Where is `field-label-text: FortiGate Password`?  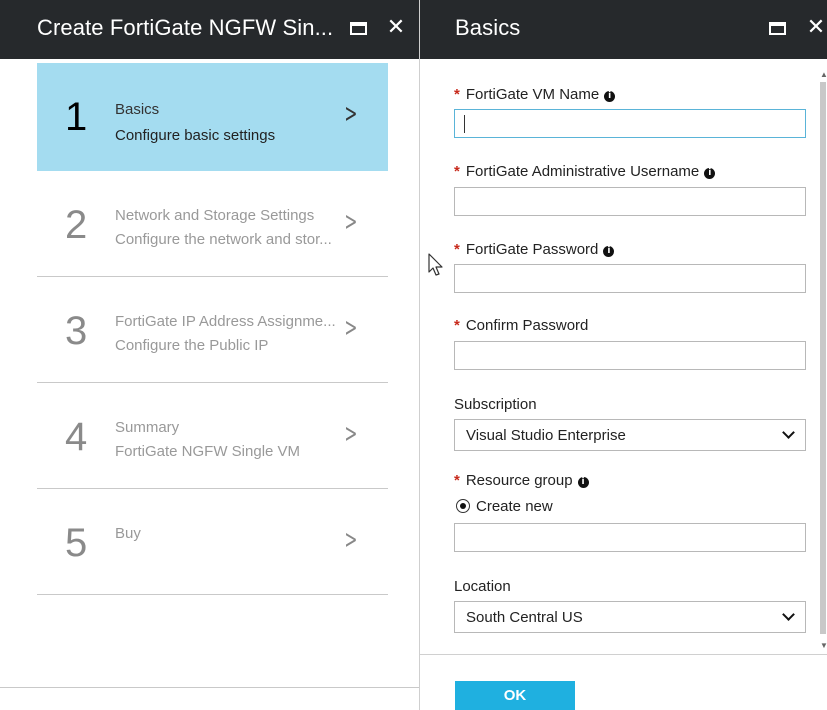
field-label-text: FortiGate Password is located at coordinates (532, 249).